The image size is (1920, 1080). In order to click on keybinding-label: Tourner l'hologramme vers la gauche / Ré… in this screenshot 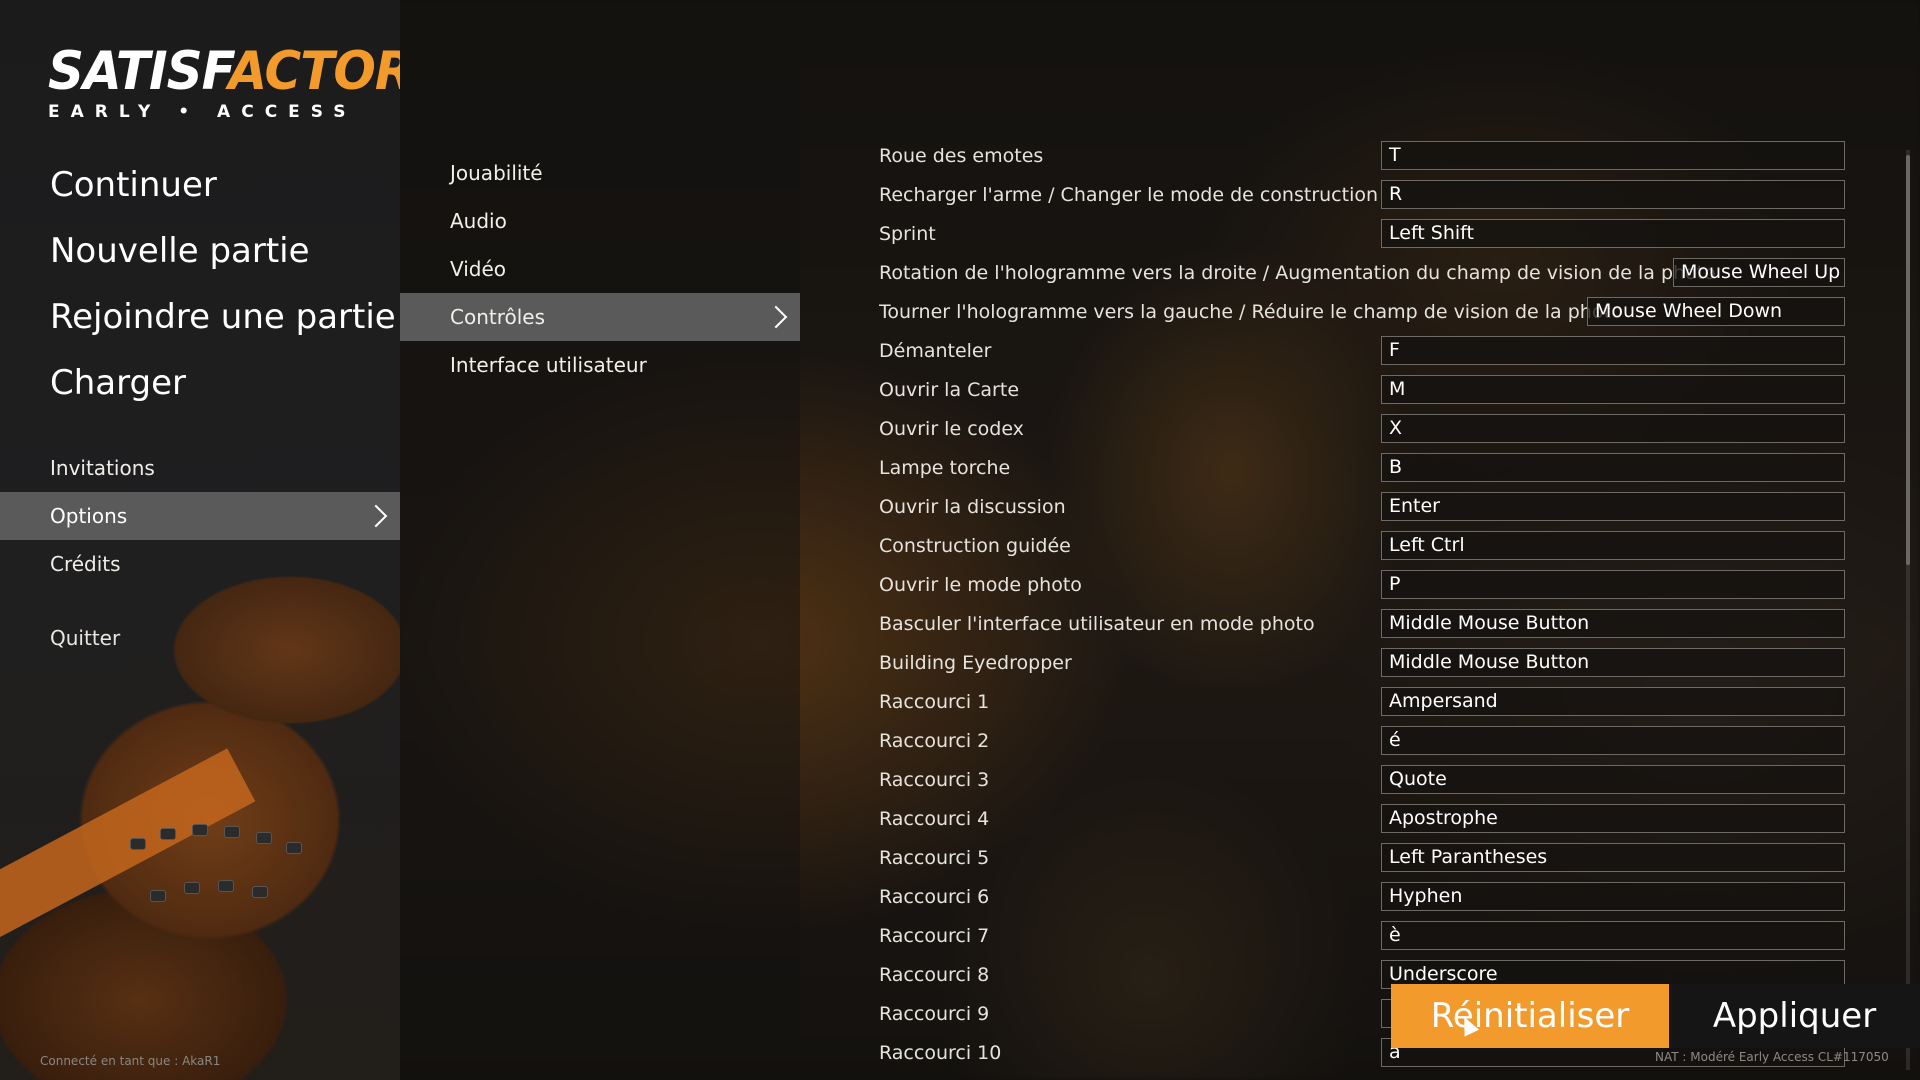, I will do `click(1251, 311)`.